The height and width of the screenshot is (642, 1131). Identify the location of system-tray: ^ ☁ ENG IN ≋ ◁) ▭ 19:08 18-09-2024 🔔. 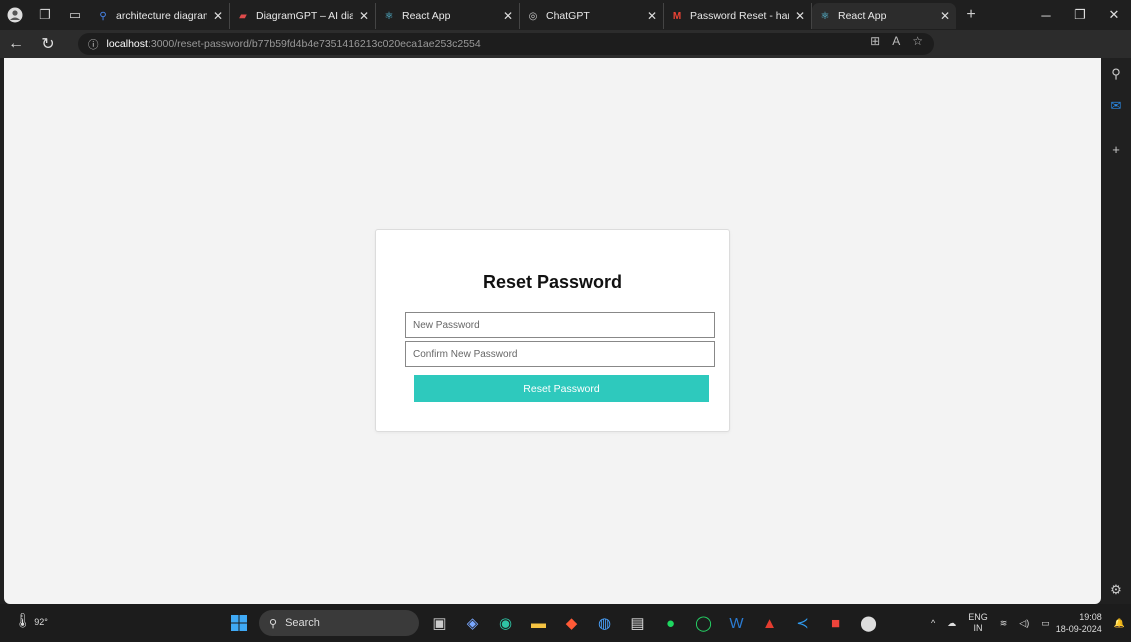
(1028, 623).